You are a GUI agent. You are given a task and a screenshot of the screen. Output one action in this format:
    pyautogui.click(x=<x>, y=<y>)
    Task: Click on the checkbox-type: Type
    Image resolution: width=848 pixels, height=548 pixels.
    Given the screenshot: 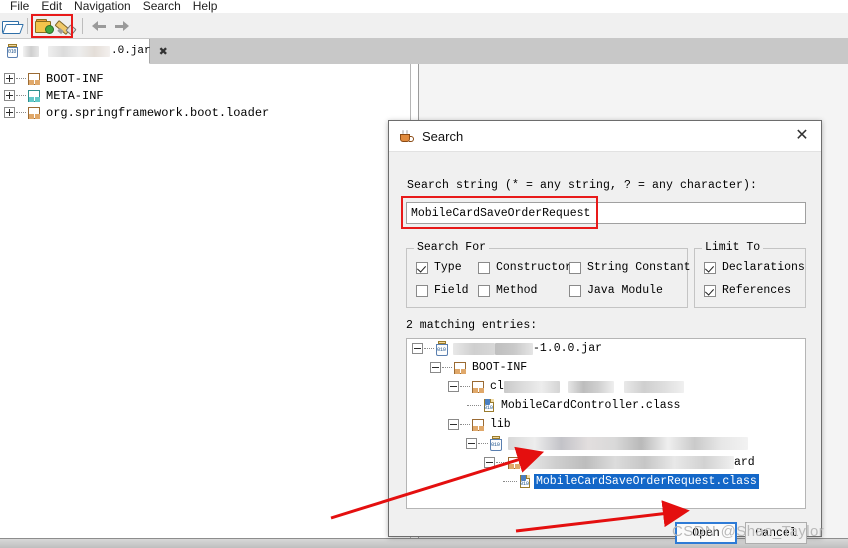 What is the action you would take?
    pyautogui.click(x=439, y=267)
    